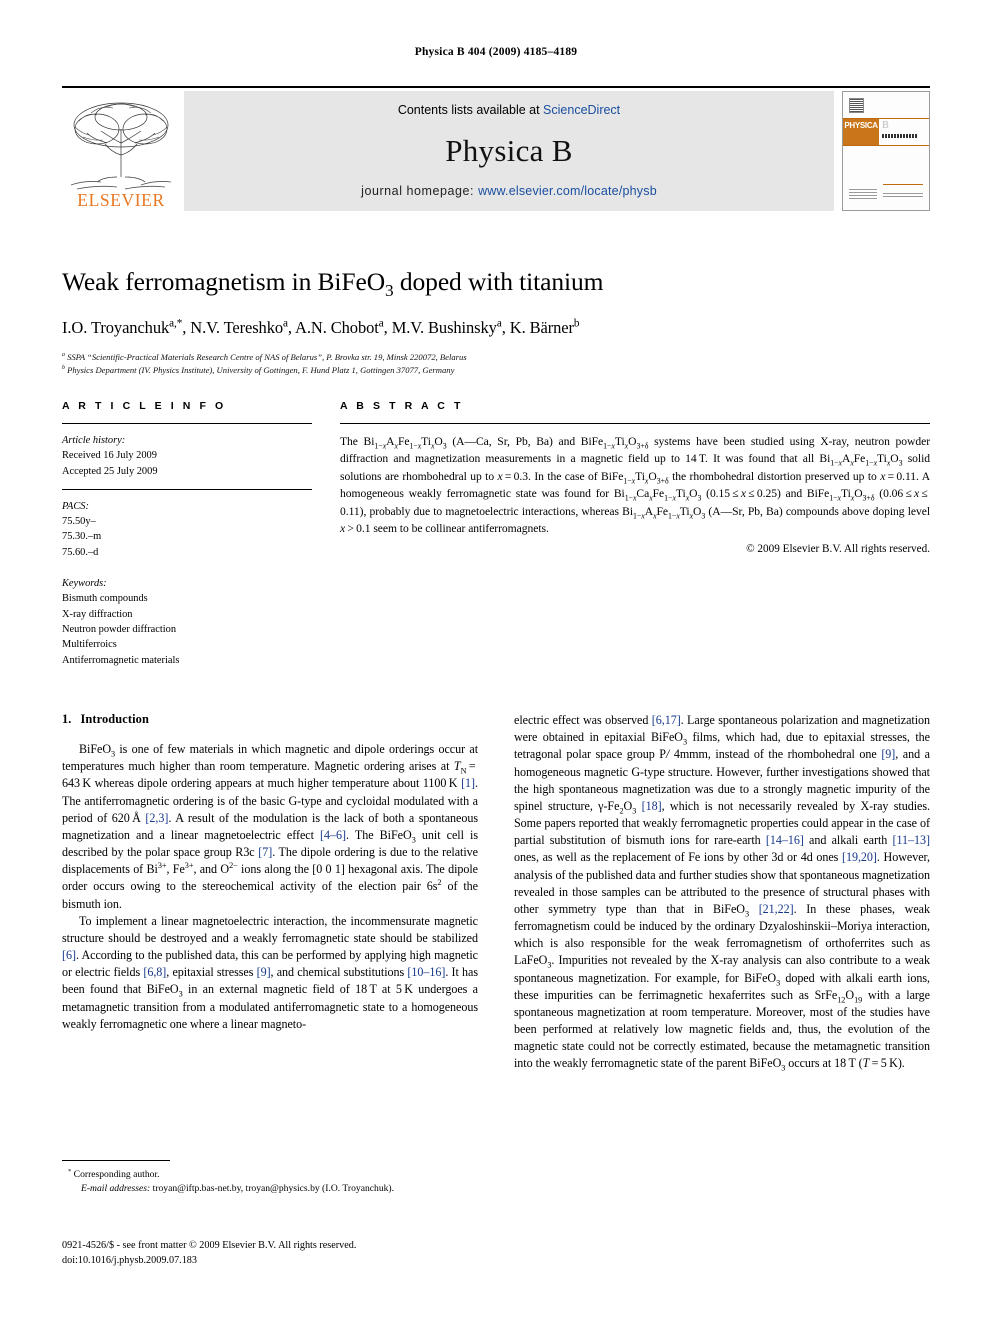  I want to click on section-label: Introduction, so click(114, 719).